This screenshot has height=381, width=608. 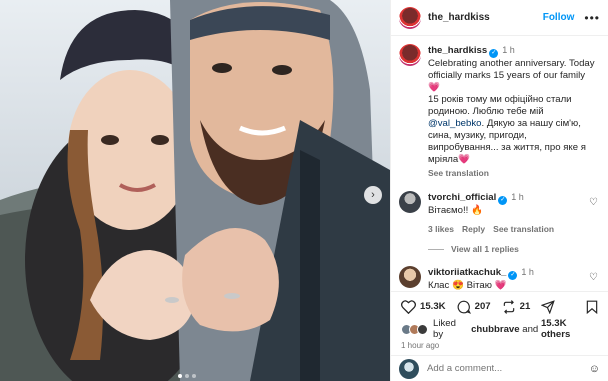 What do you see at coordinates (548, 306) in the screenshot?
I see `share-icon` at bounding box center [548, 306].